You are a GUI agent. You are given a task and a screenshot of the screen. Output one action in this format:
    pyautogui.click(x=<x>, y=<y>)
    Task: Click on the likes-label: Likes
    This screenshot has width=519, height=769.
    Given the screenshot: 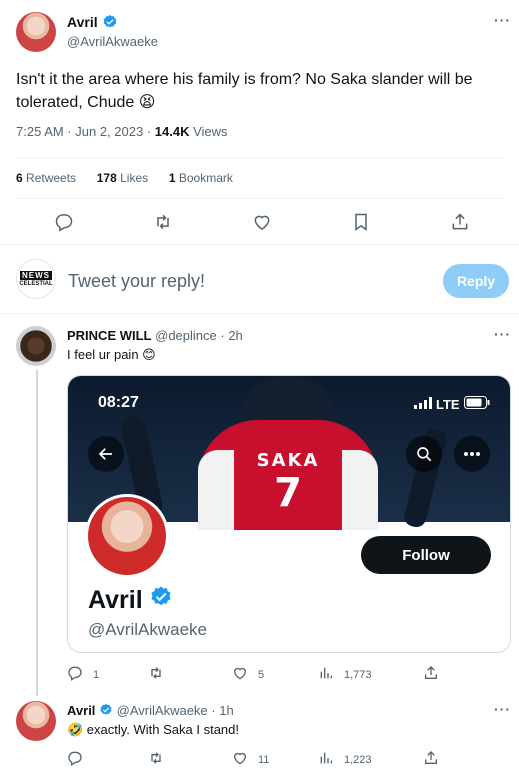 What is the action you would take?
    pyautogui.click(x=134, y=178)
    